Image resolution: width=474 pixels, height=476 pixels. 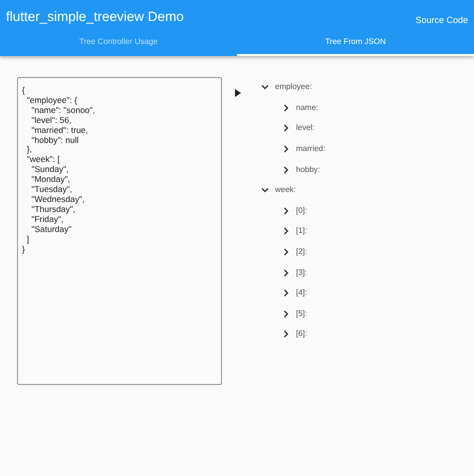 I want to click on tree-node-label: level:, so click(x=305, y=128).